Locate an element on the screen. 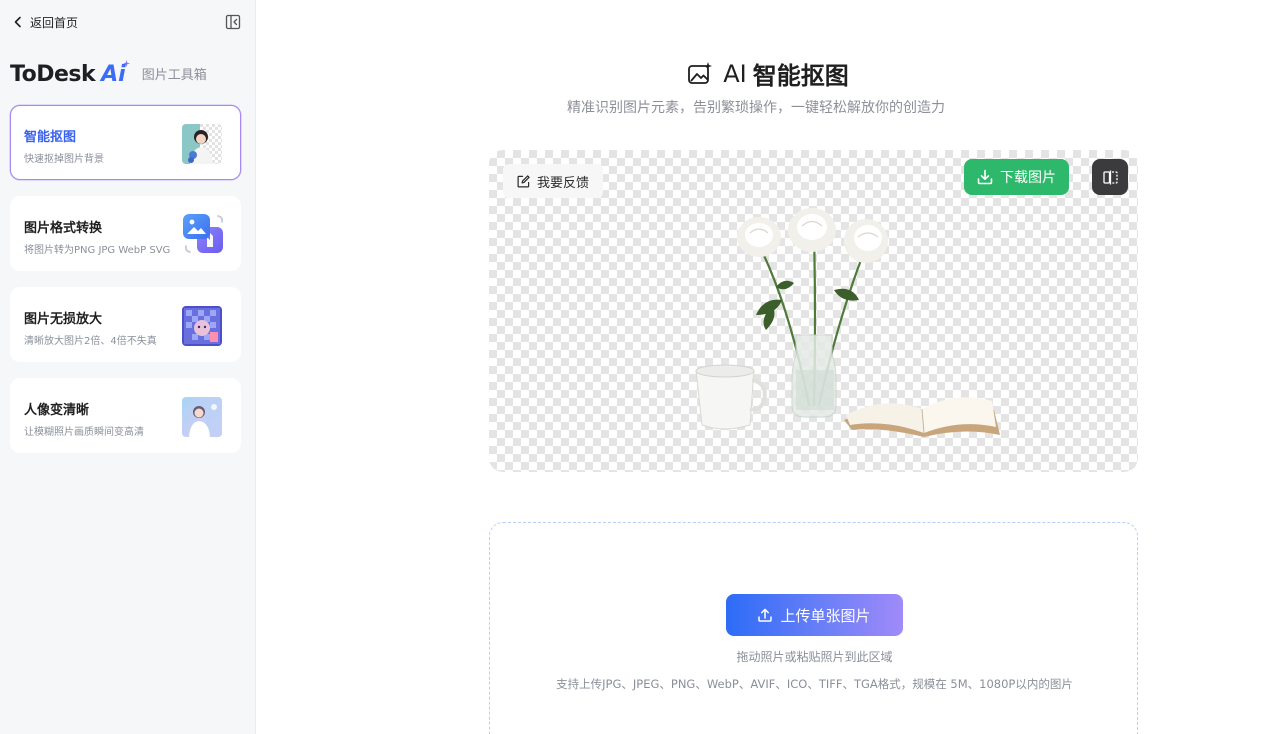  page-title: AI 智能抠图 is located at coordinates (640, 73).